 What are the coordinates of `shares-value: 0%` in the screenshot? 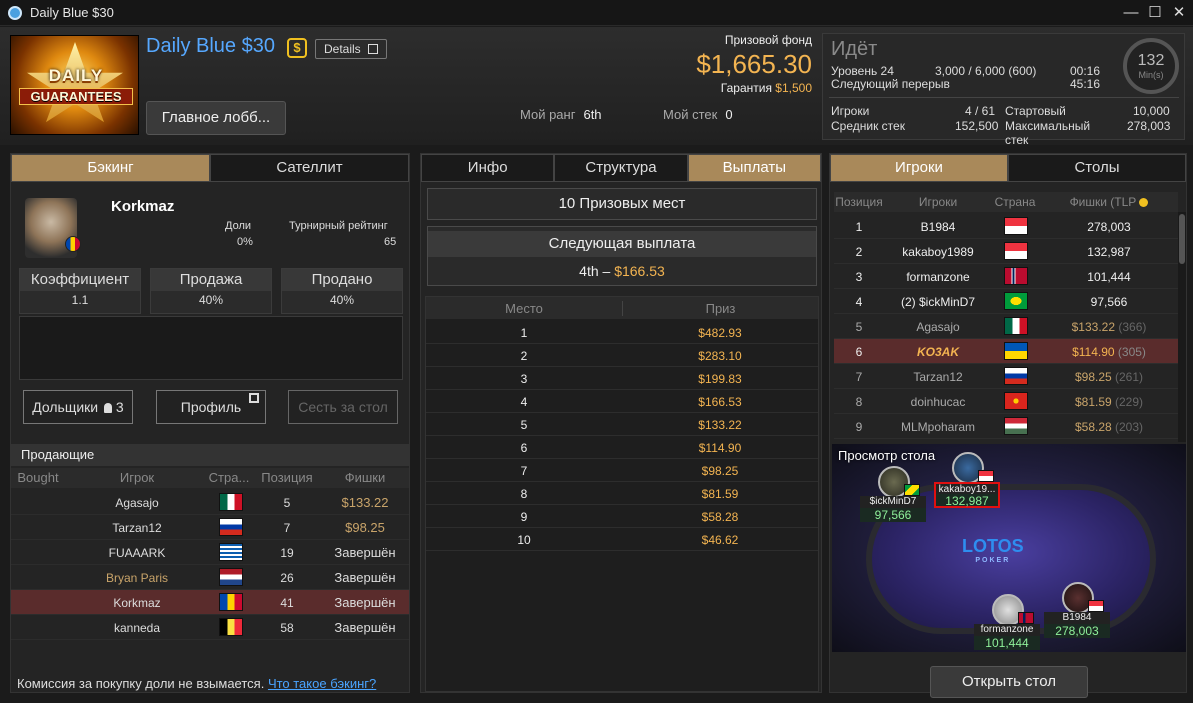 It's located at (245, 242).